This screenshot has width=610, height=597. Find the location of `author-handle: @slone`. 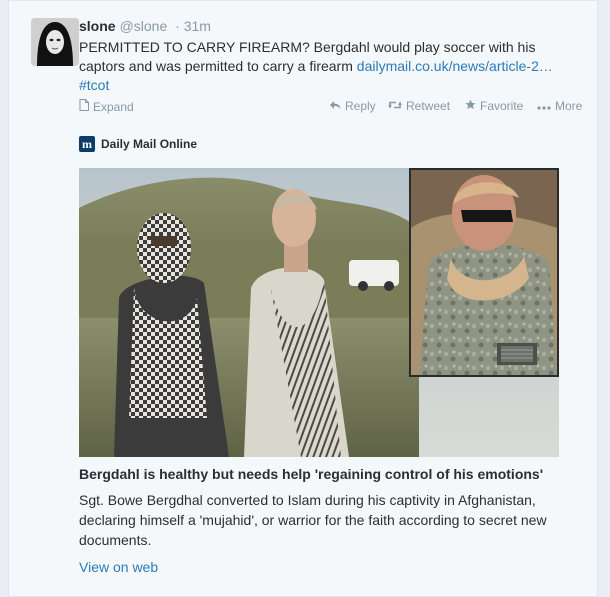

author-handle: @slone is located at coordinates (144, 26).